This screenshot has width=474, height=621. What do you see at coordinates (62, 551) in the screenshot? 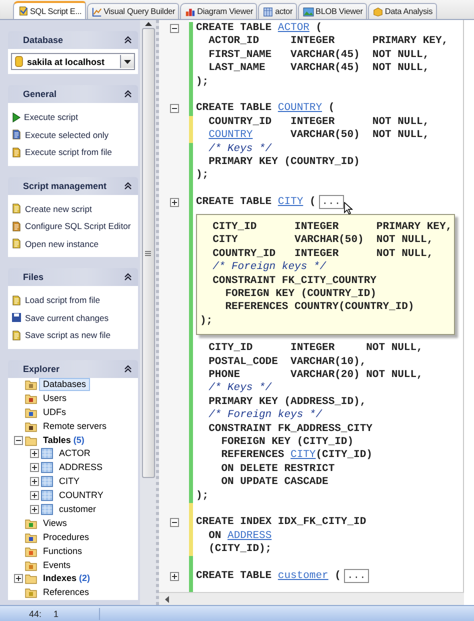
I see `tree-item: Functions` at bounding box center [62, 551].